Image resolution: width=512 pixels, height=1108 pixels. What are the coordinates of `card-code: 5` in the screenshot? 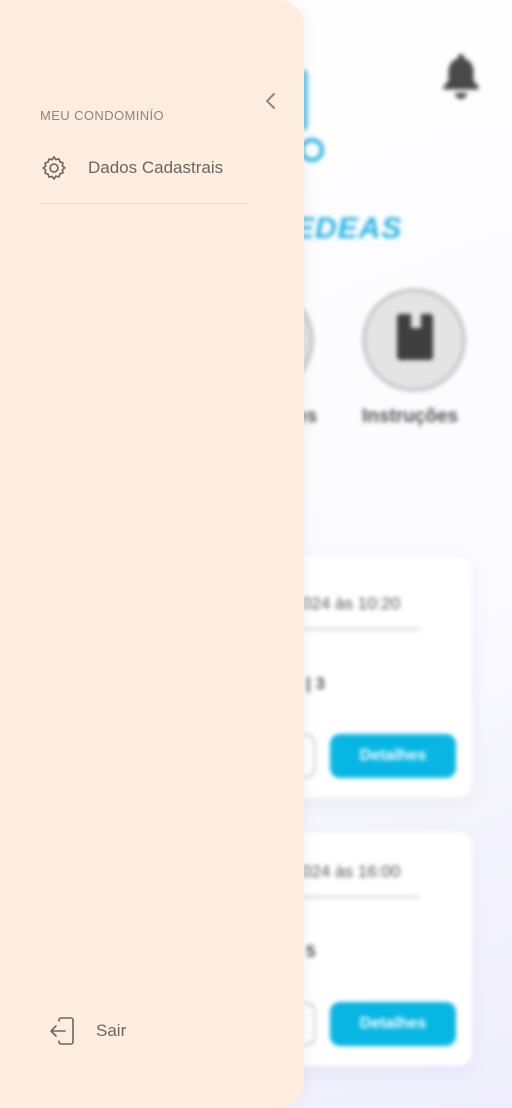 It's located at (311, 951).